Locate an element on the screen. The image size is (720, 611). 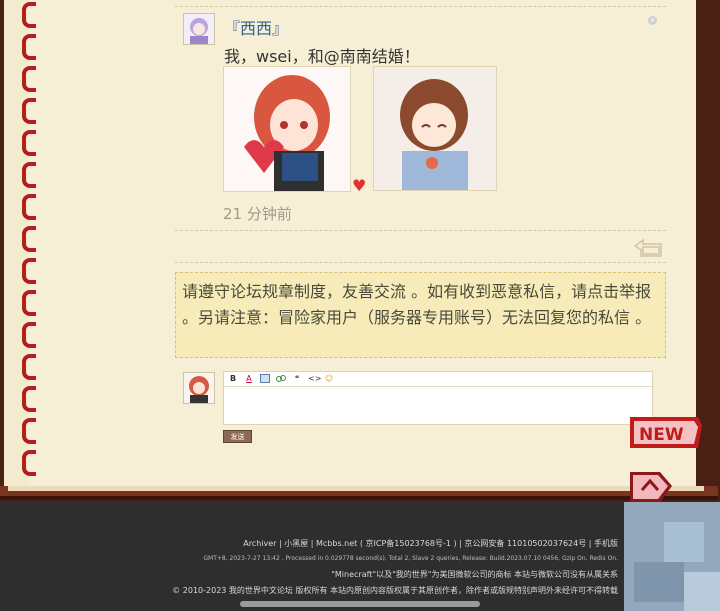
page-bottom-edge is located at coordinates (359, 493).